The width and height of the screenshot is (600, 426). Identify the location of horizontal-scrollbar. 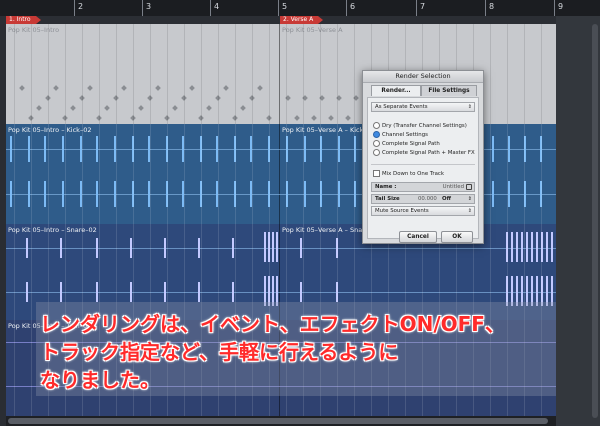
(281, 421).